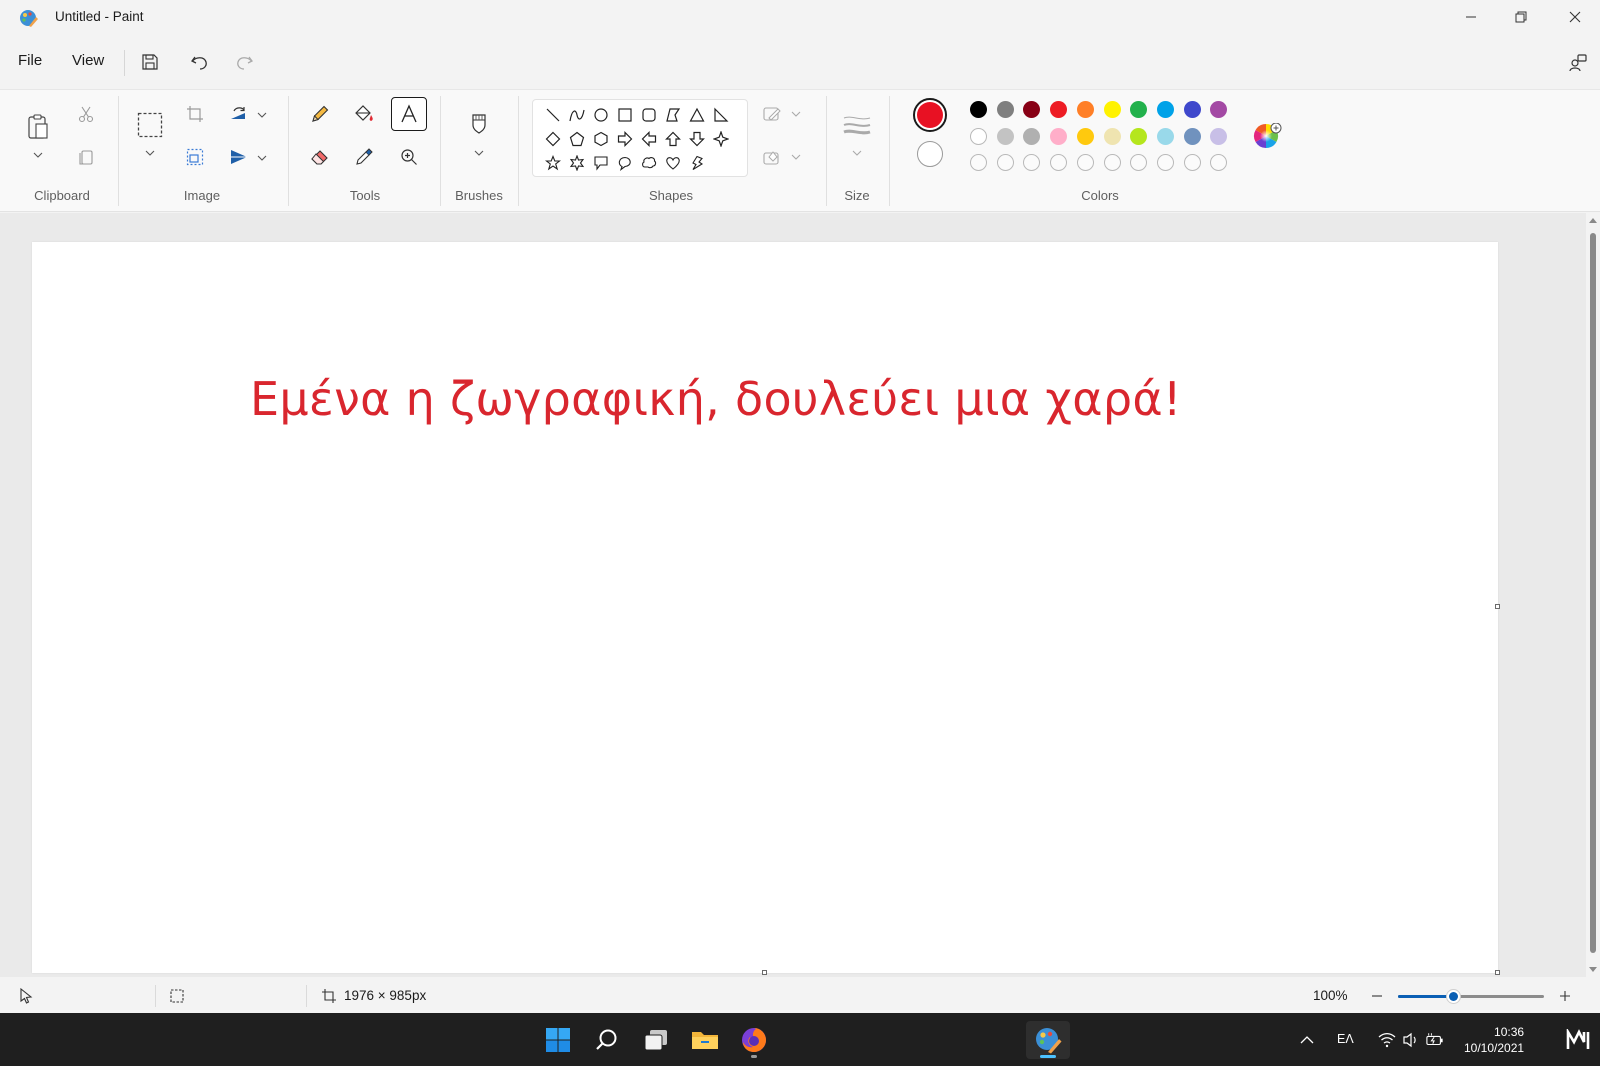 This screenshot has width=1600, height=1066. Describe the element at coordinates (30, 60) in the screenshot. I see `file-menu: File` at that location.